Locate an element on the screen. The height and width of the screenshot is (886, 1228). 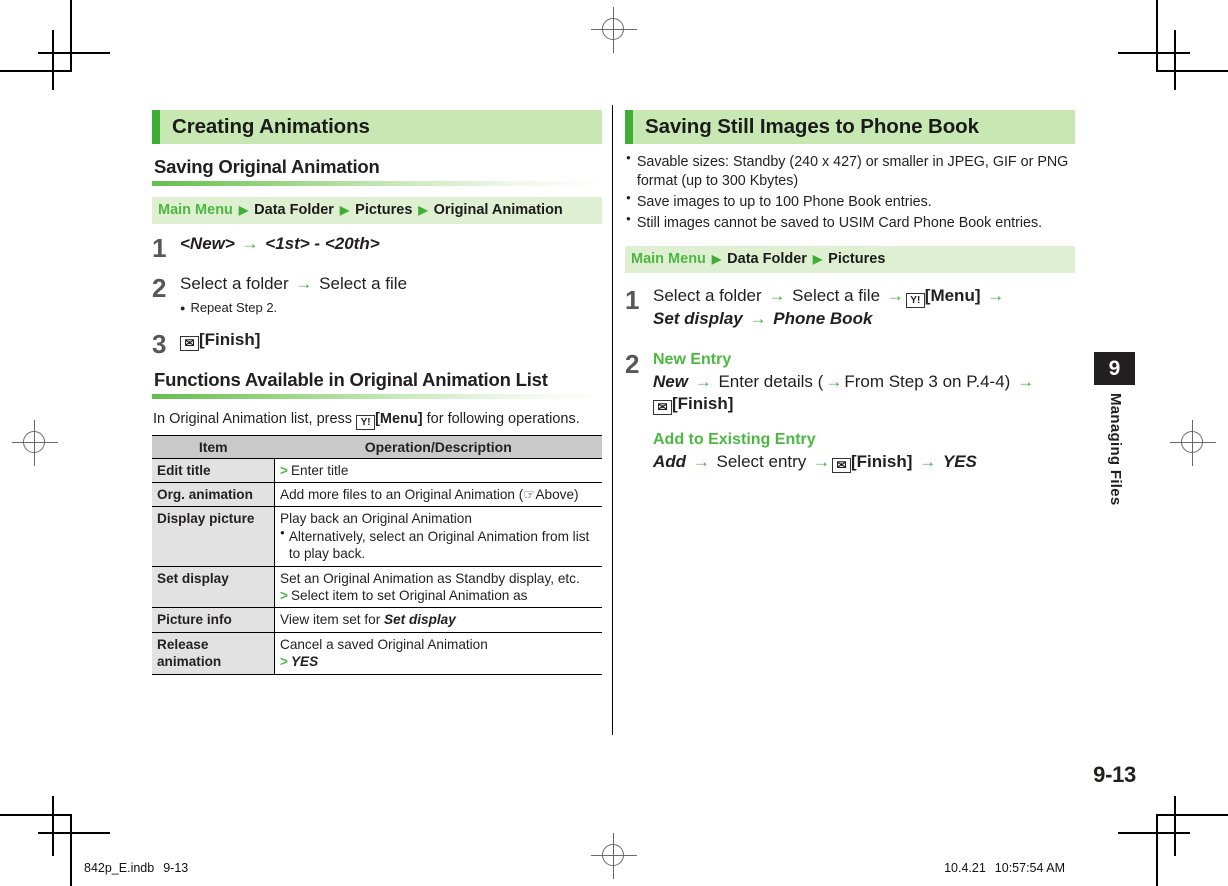
chapter-tab: 9 Managing Files is located at coordinates (1114, 429).